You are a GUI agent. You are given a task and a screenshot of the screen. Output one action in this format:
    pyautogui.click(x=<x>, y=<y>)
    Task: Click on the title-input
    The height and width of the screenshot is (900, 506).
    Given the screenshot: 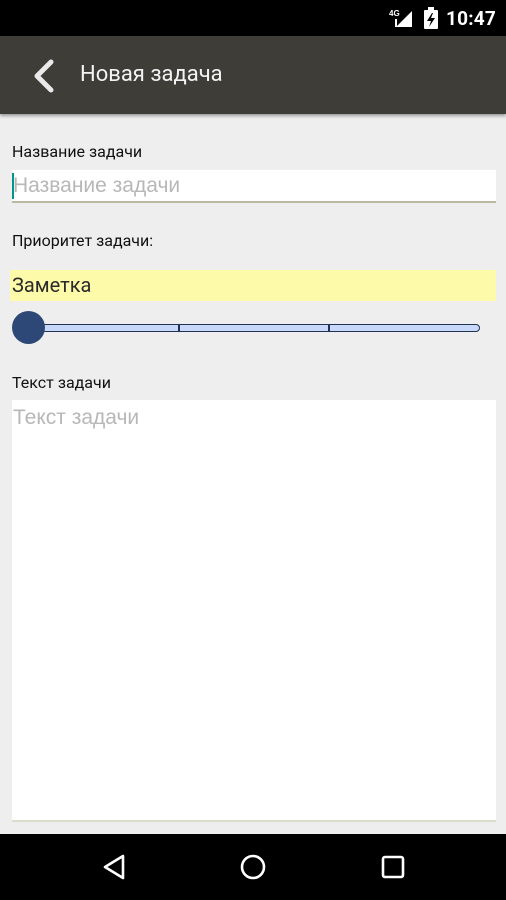 What is the action you would take?
    pyautogui.click(x=254, y=185)
    